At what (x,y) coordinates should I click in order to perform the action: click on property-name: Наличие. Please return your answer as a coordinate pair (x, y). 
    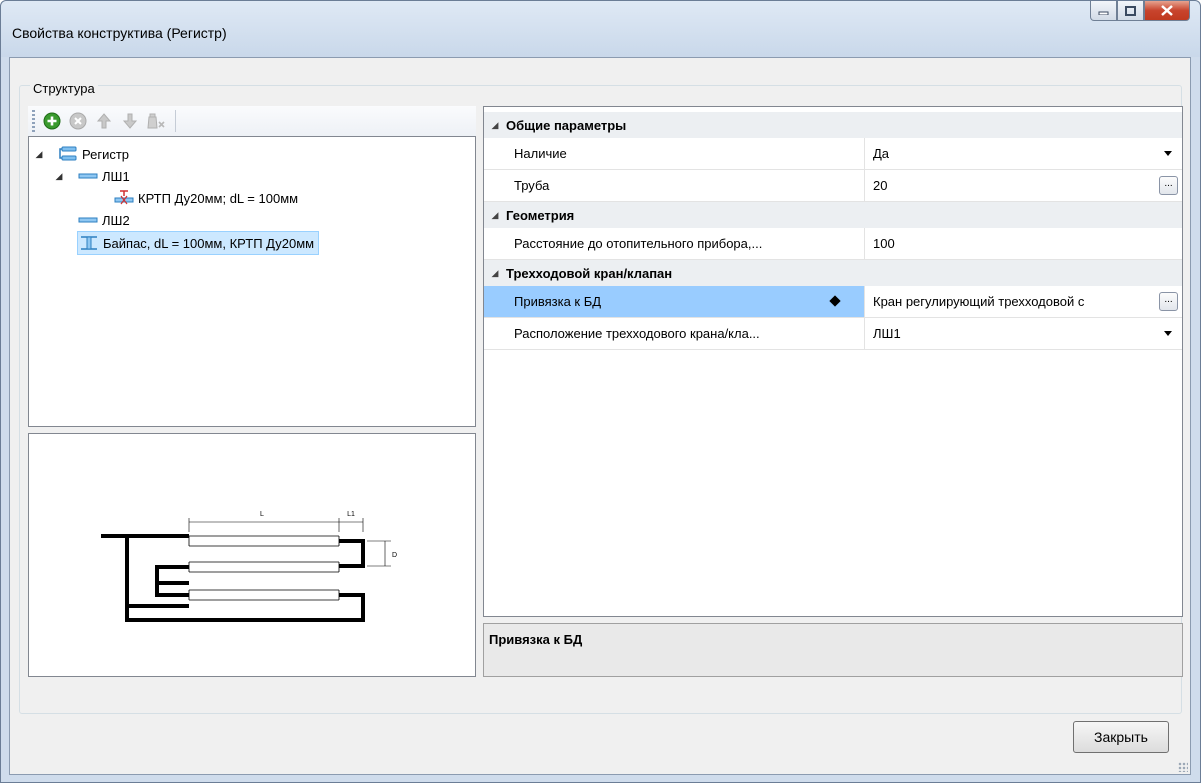
    Looking at the image, I should click on (540, 153).